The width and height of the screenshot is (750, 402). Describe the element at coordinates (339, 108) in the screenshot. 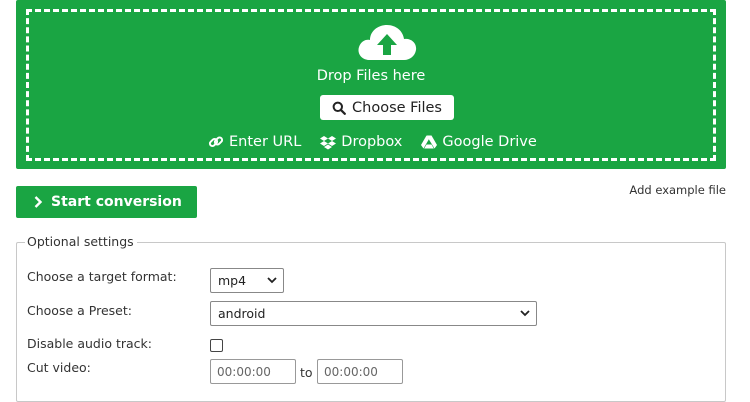

I see `search-icon` at that location.